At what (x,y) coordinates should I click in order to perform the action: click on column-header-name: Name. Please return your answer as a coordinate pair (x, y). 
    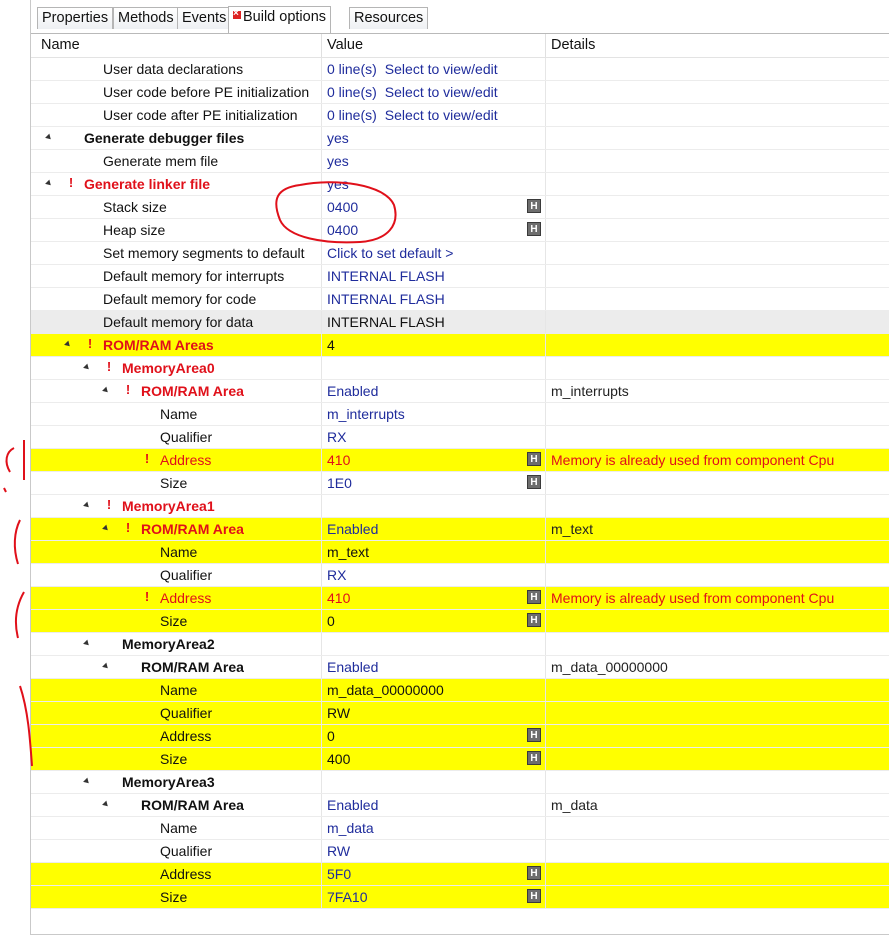
    Looking at the image, I should click on (60, 45).